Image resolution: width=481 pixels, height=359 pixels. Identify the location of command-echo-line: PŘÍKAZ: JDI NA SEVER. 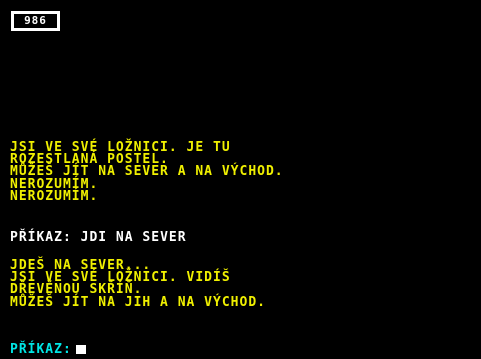
(98, 237).